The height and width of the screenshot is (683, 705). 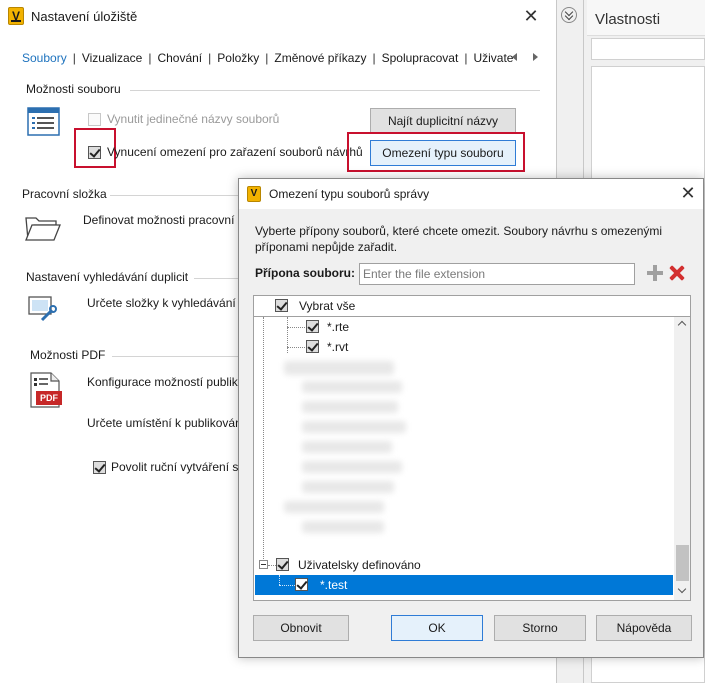 I want to click on tree-header: Vybrat vše, so click(x=472, y=306).